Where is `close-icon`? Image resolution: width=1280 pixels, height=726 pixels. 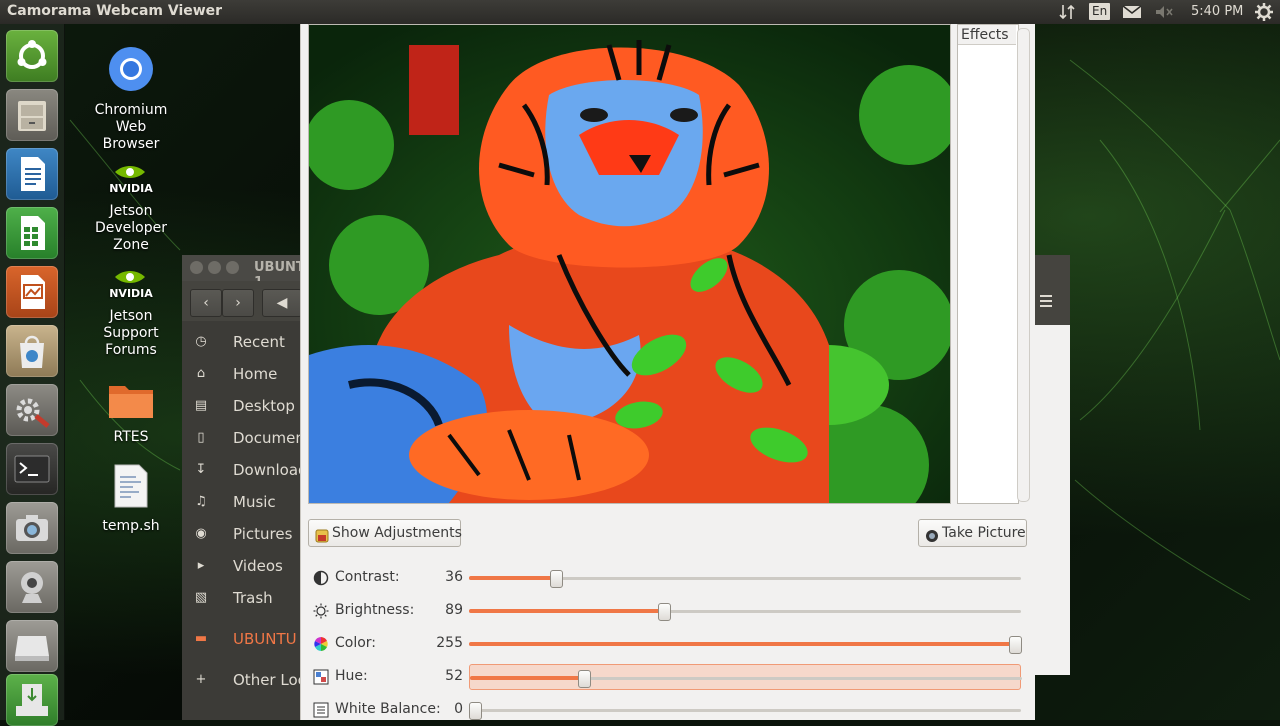
close-icon is located at coordinates (196, 267).